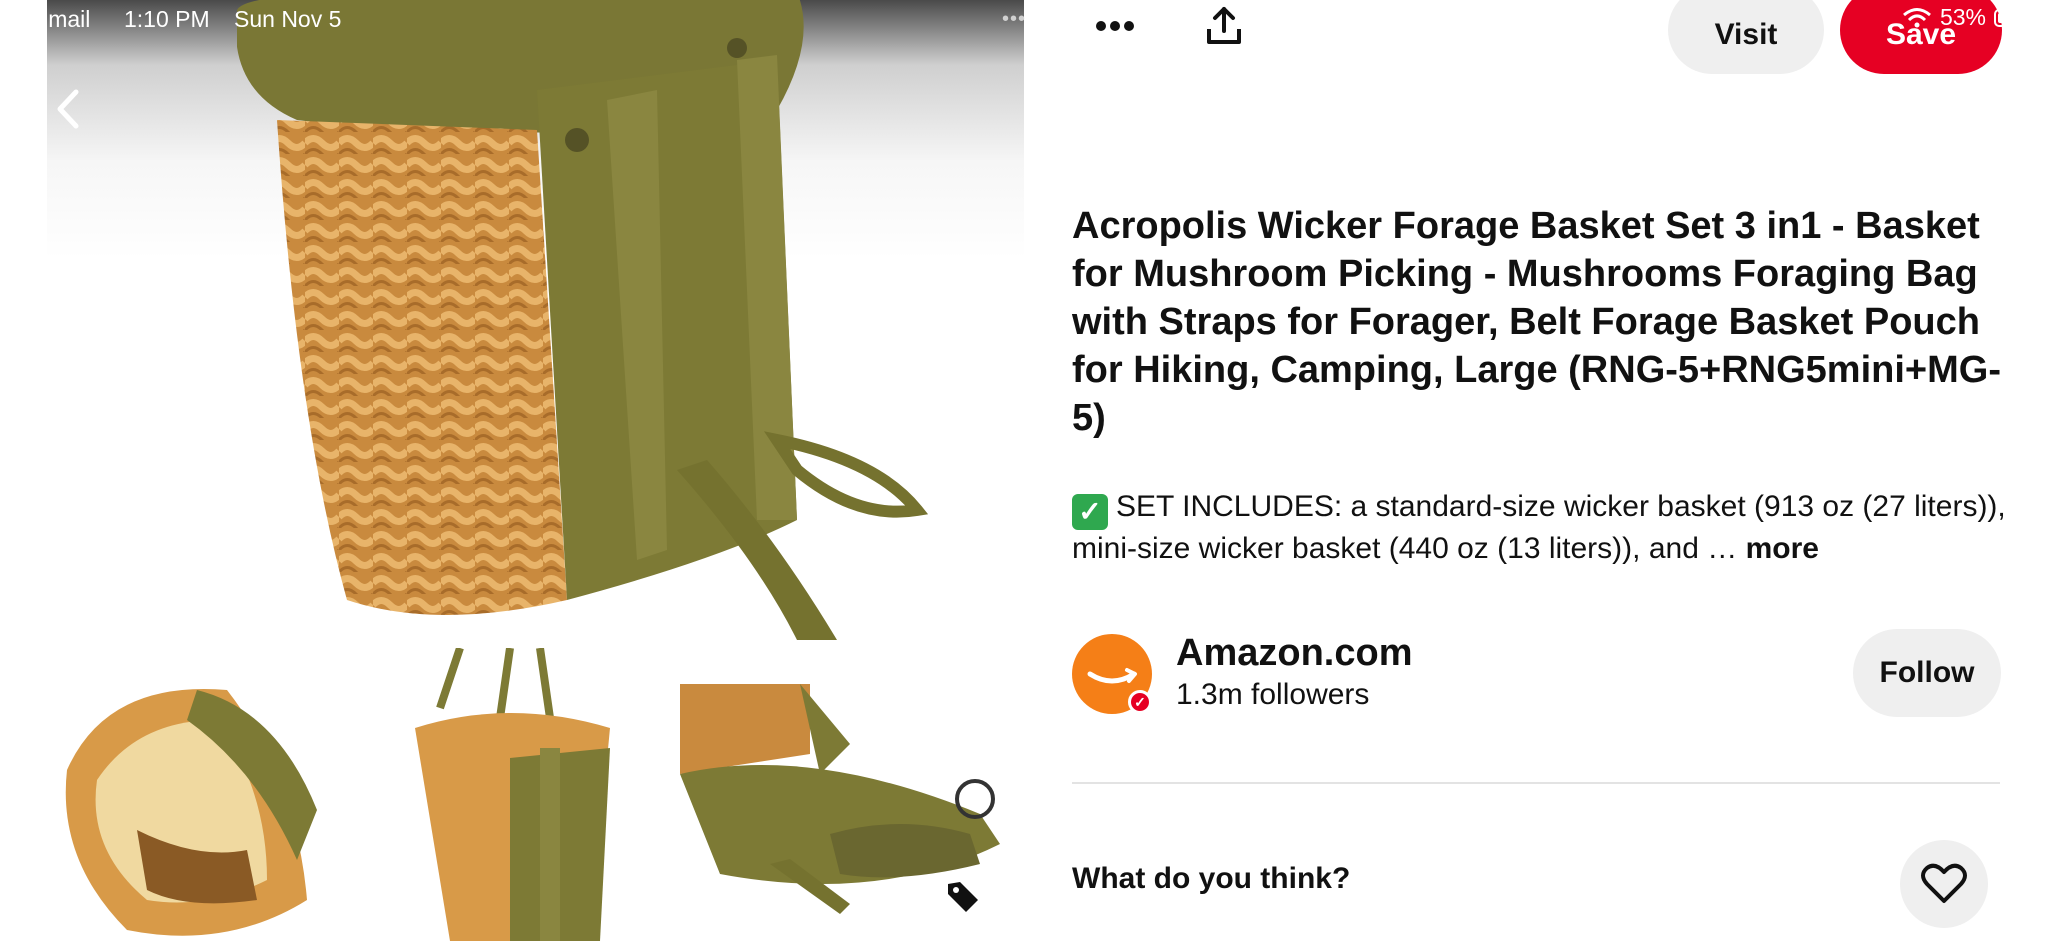 This screenshot has height=941, width=2048. What do you see at coordinates (512, 794) in the screenshot?
I see `basket-front-image` at bounding box center [512, 794].